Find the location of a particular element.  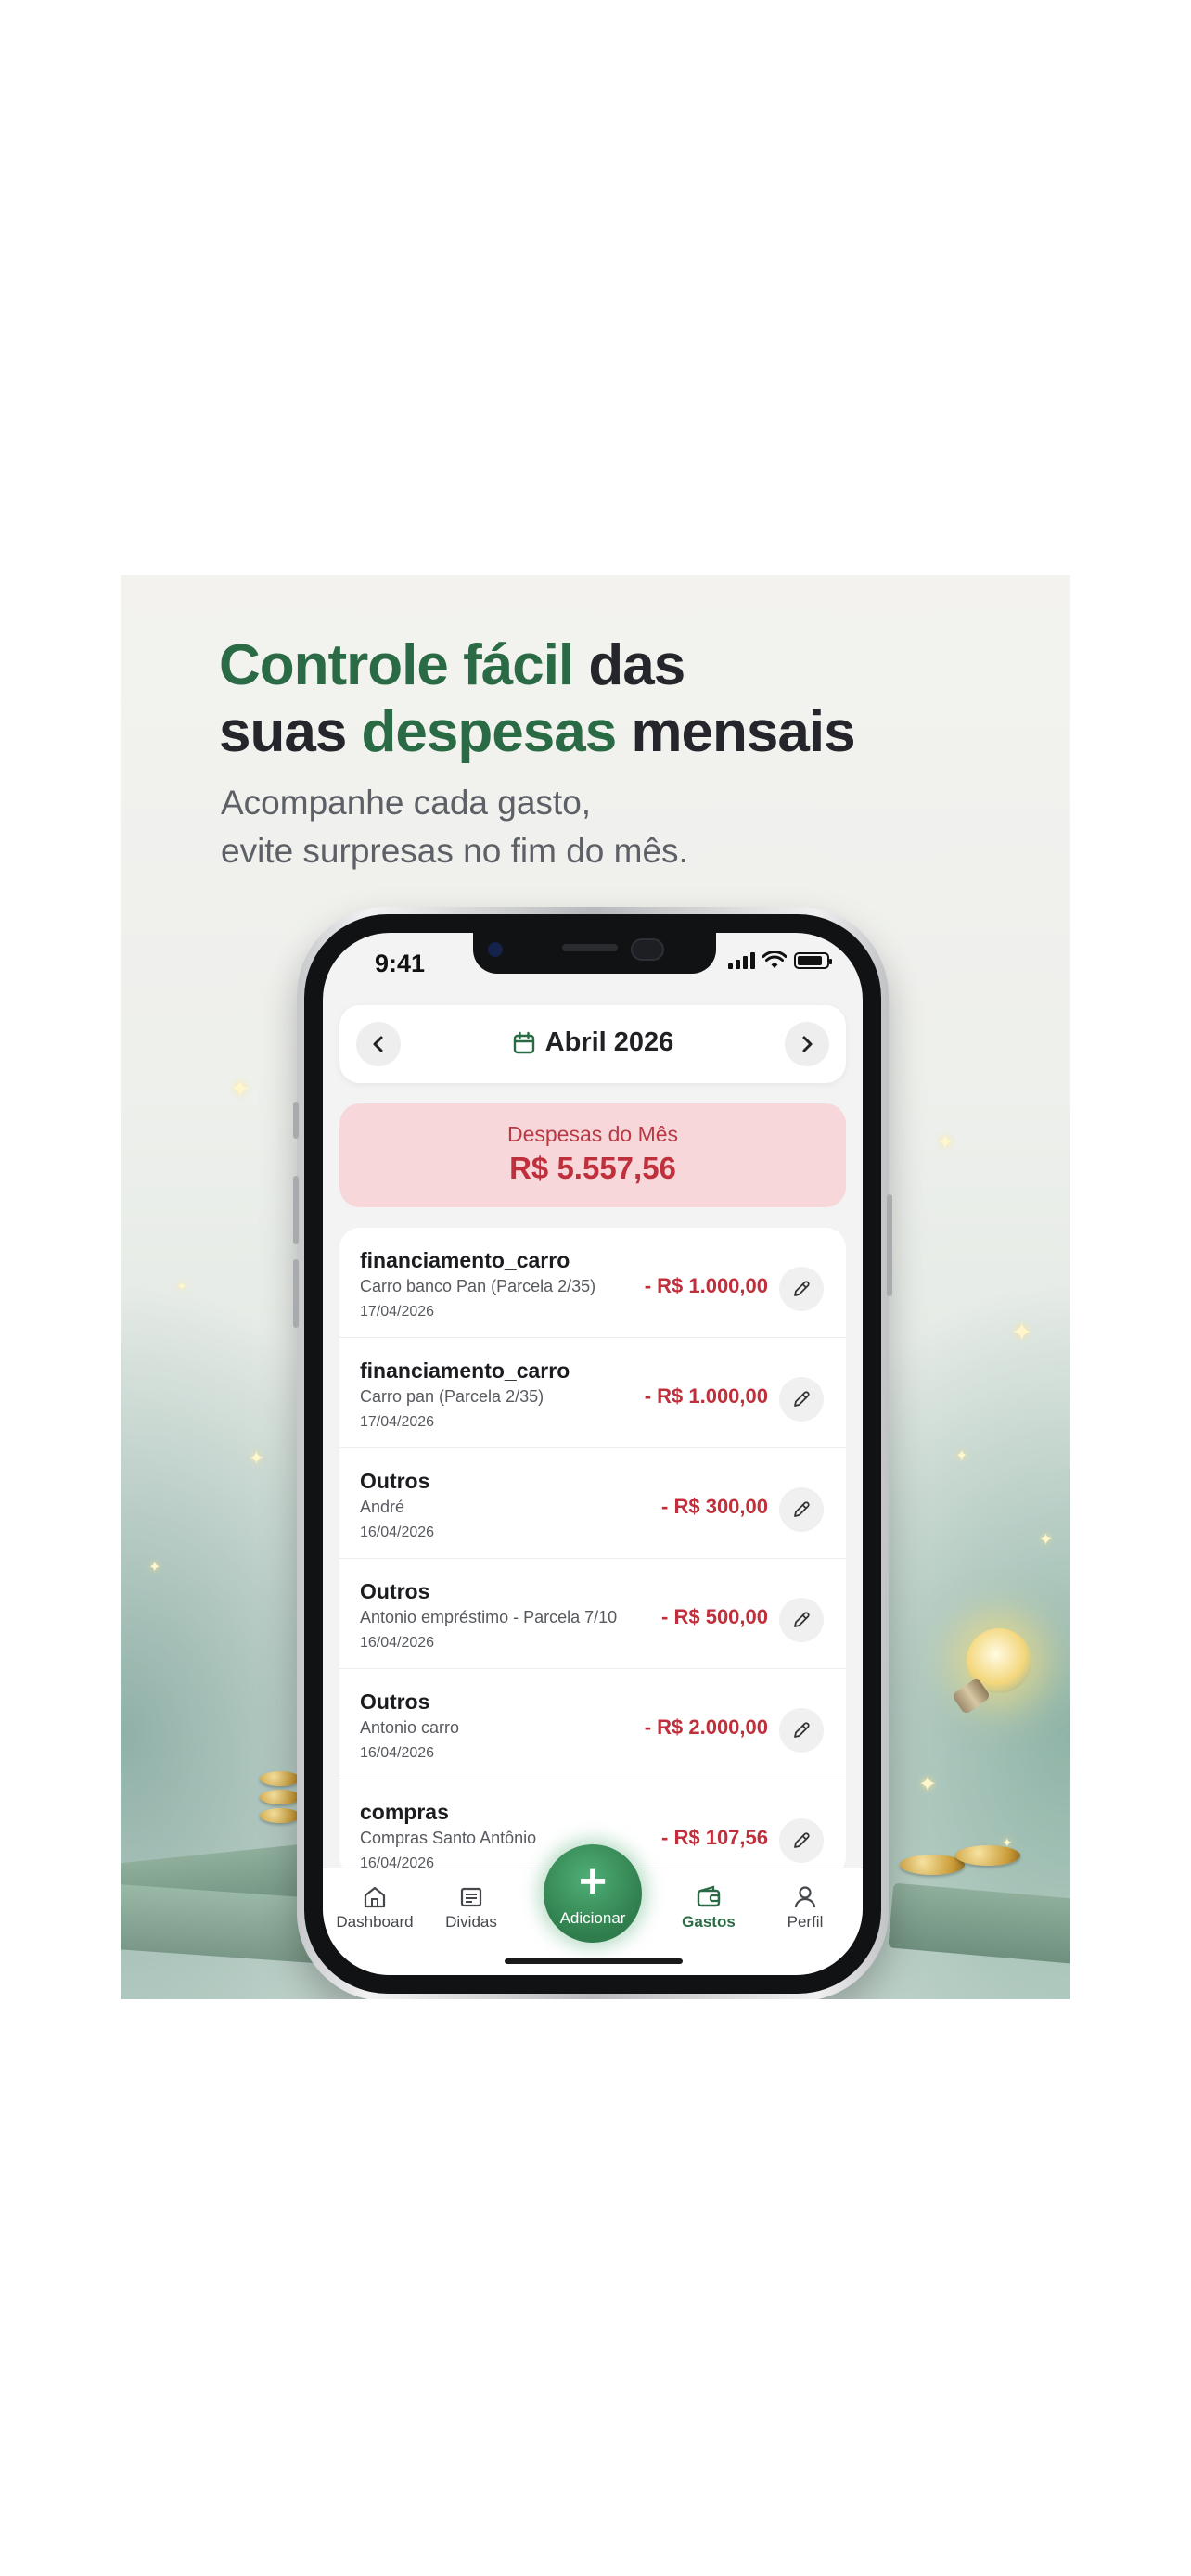

tab-label: Dividas is located at coordinates (471, 1922).